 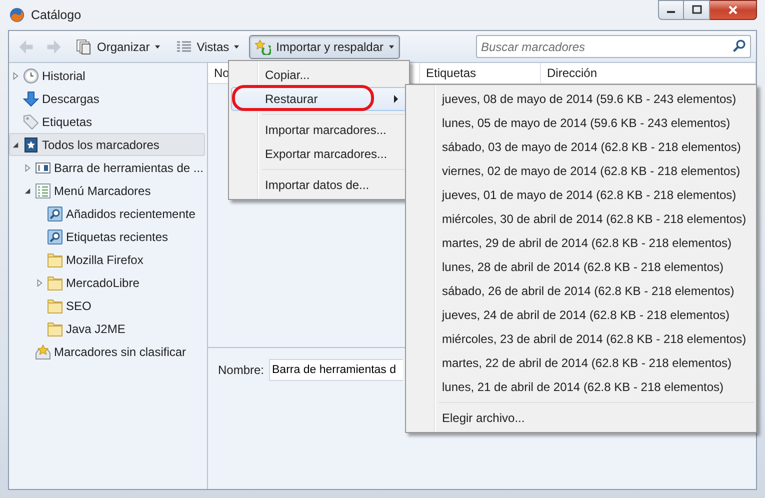 I want to click on menu-item: martes, 22 de abril de 2014 (62.8 KB - 218 elementos), so click(x=581, y=363).